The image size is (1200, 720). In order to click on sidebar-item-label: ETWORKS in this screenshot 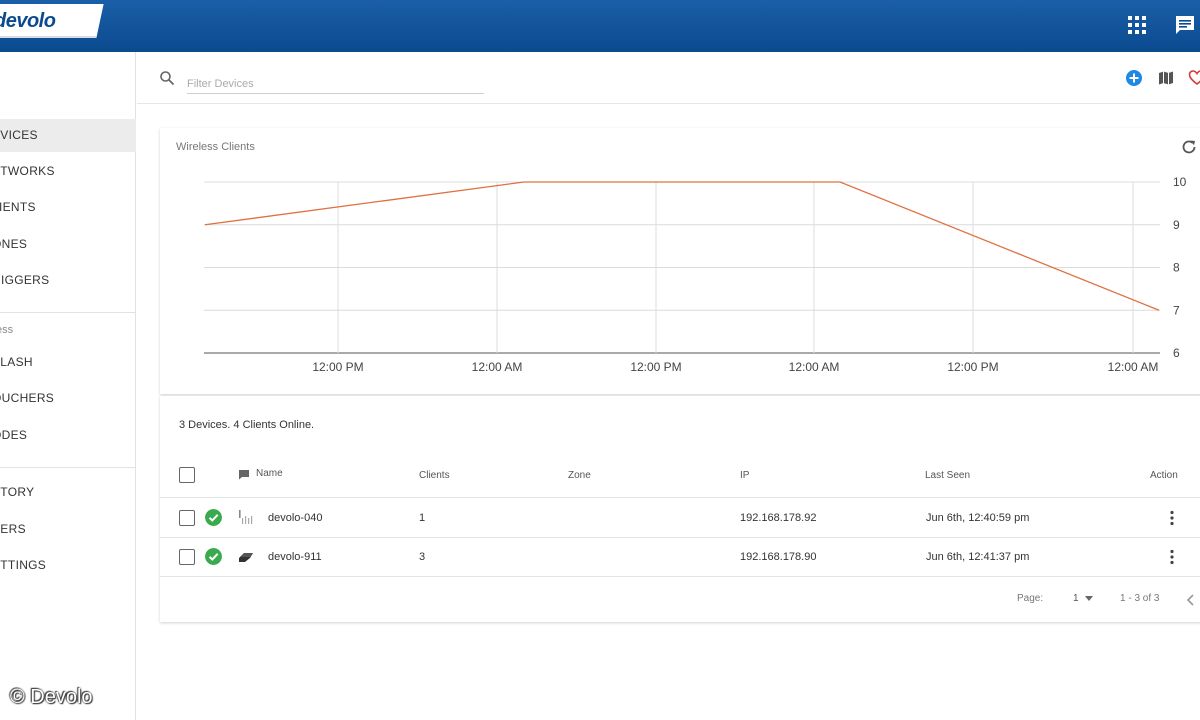, I will do `click(27, 171)`.